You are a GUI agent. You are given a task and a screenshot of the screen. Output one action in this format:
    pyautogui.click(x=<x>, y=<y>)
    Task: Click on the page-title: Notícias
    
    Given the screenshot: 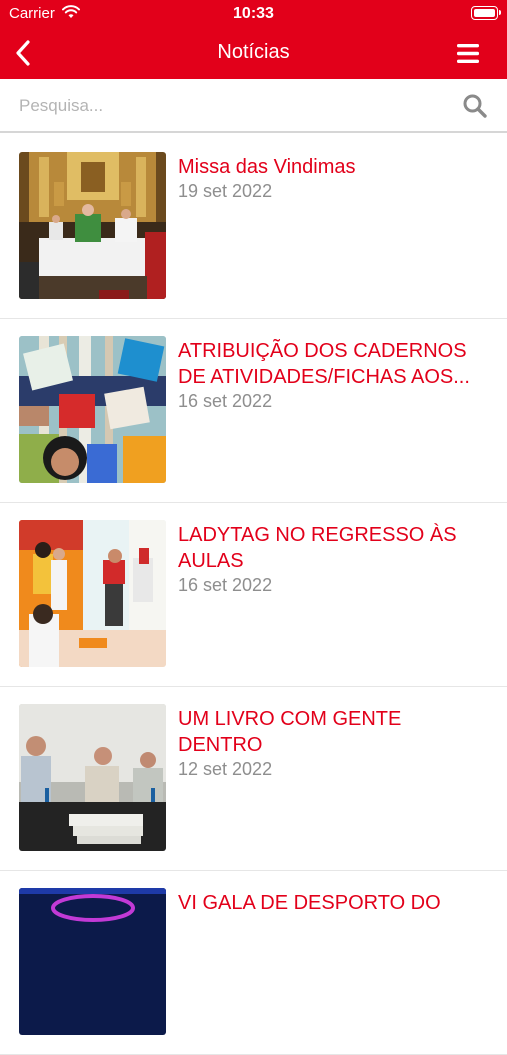 What is the action you would take?
    pyautogui.click(x=253, y=52)
    